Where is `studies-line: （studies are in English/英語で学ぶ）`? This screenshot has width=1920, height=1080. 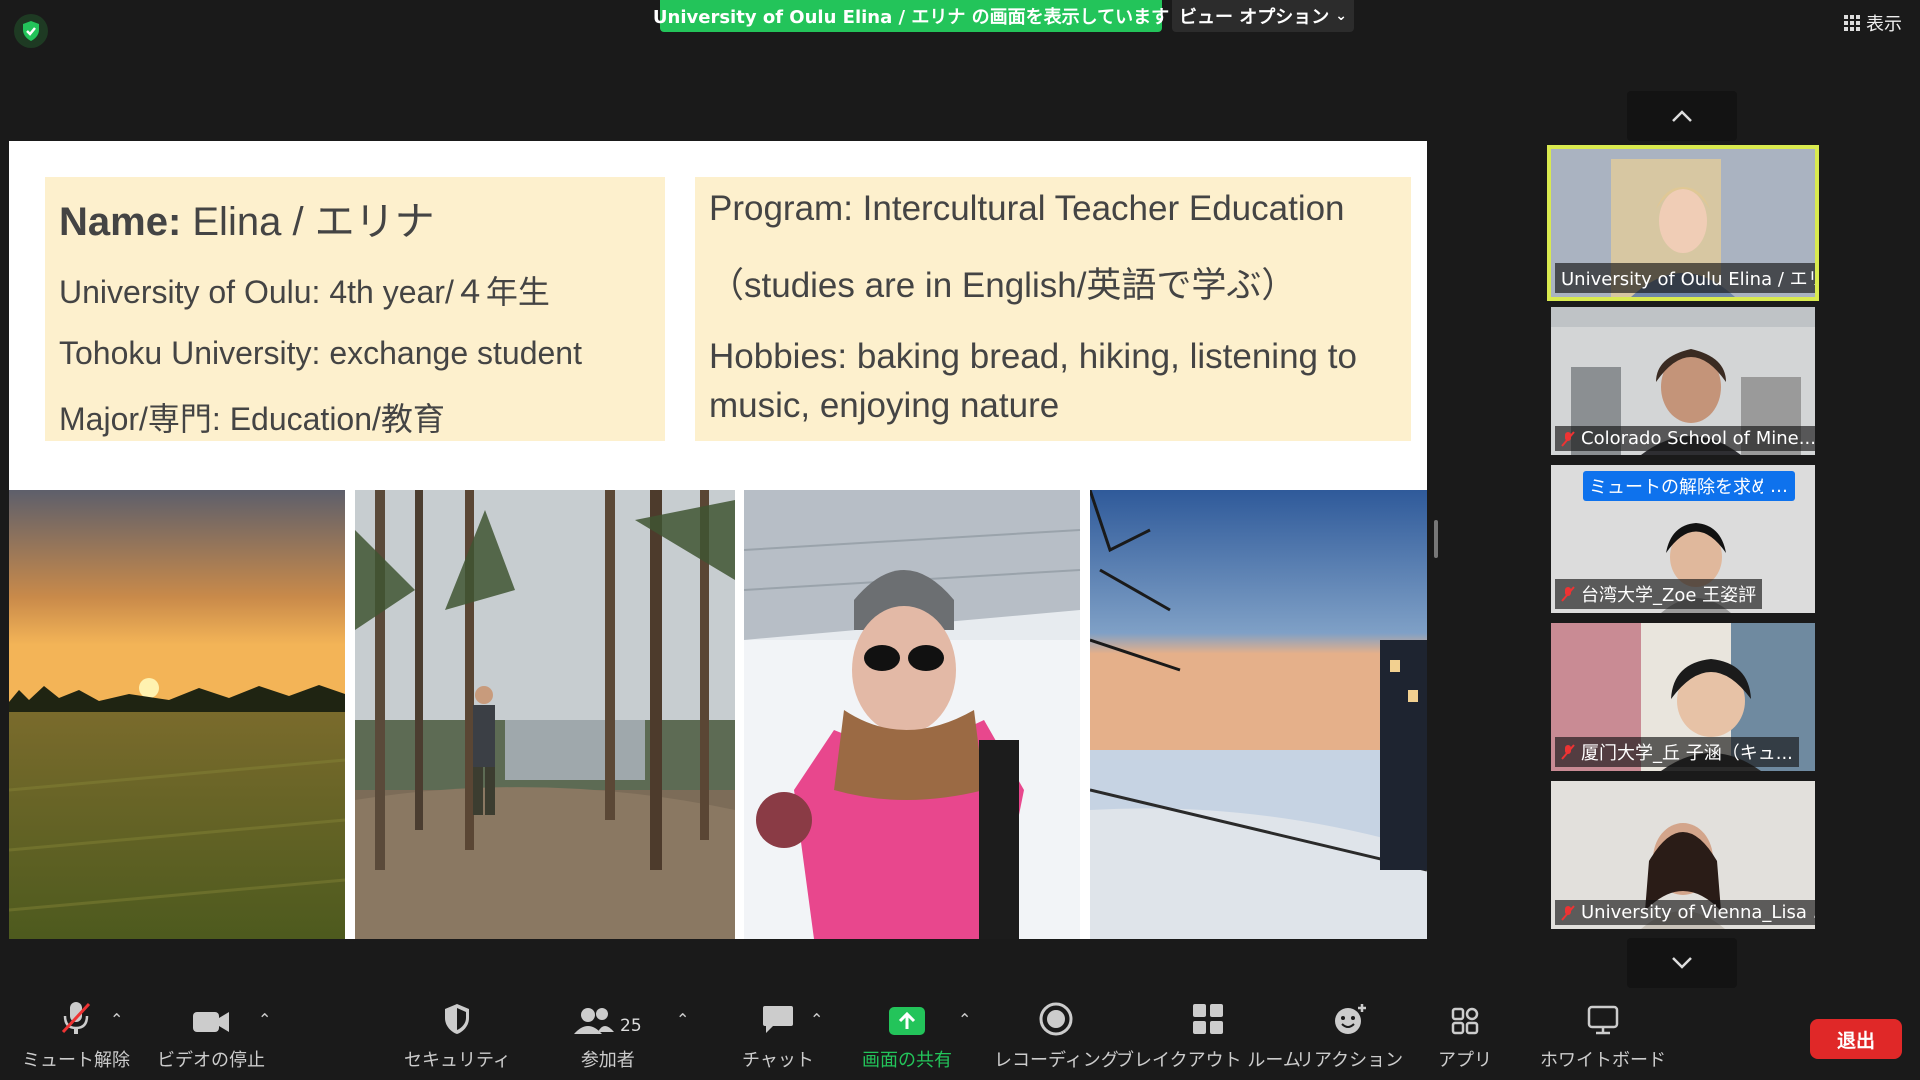
studies-line: （studies are in English/英語で学ぶ） is located at coordinates (1003, 285).